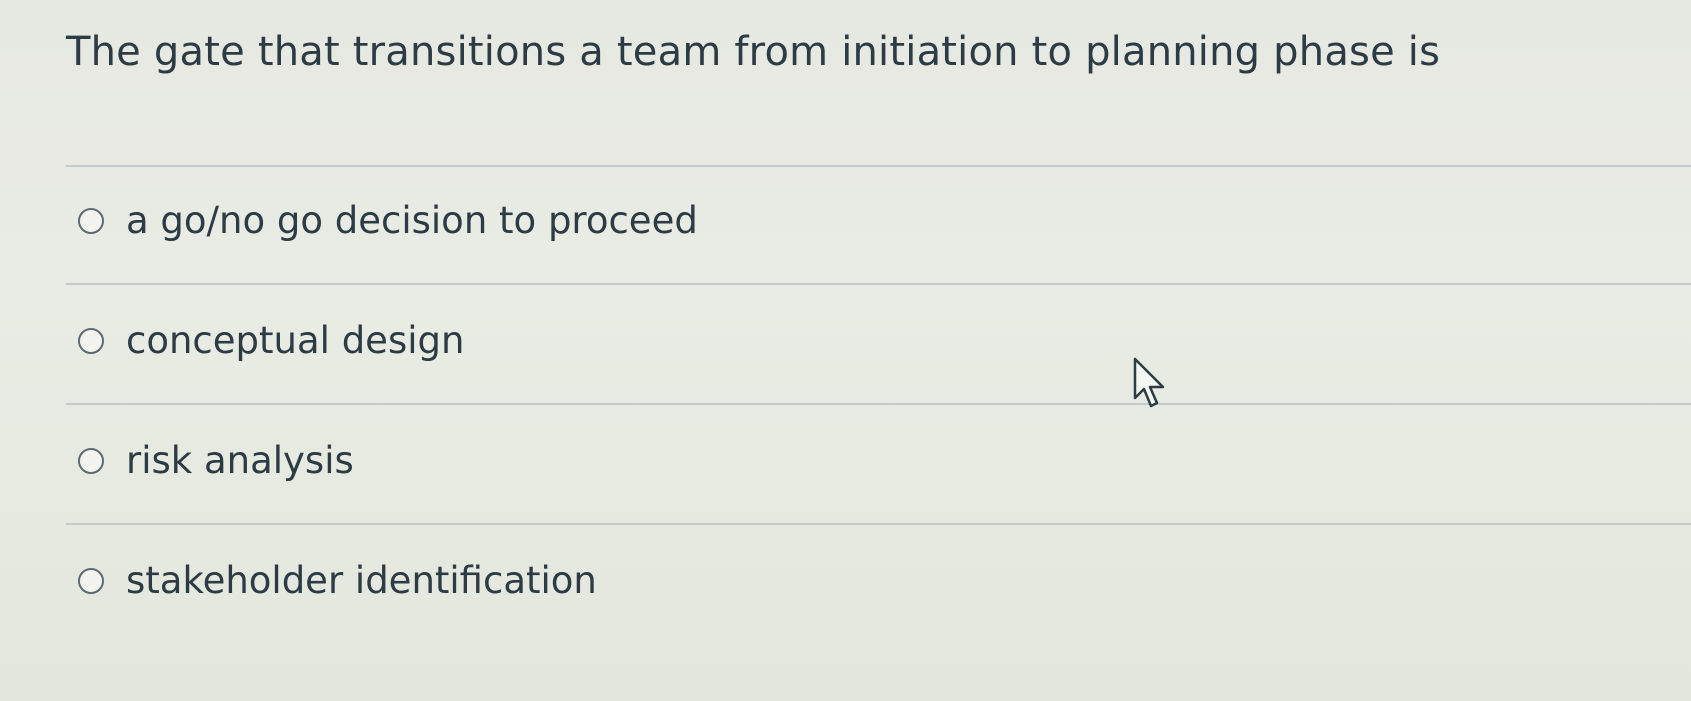 The width and height of the screenshot is (1691, 701). Describe the element at coordinates (412, 220) in the screenshot. I see `answer-label: a go/no go decision to proceed` at that location.